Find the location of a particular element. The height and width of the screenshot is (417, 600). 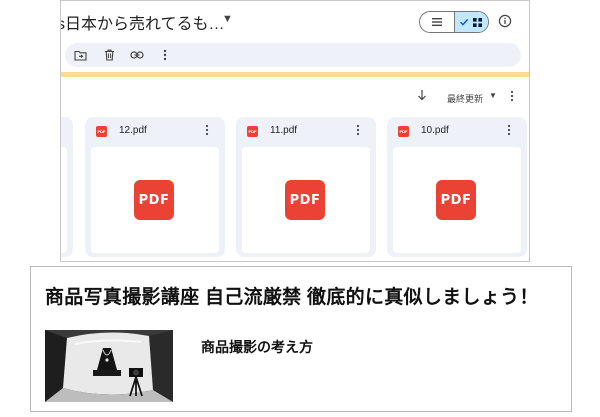

sort-bar: 最終更新 ▼ is located at coordinates (295, 97).